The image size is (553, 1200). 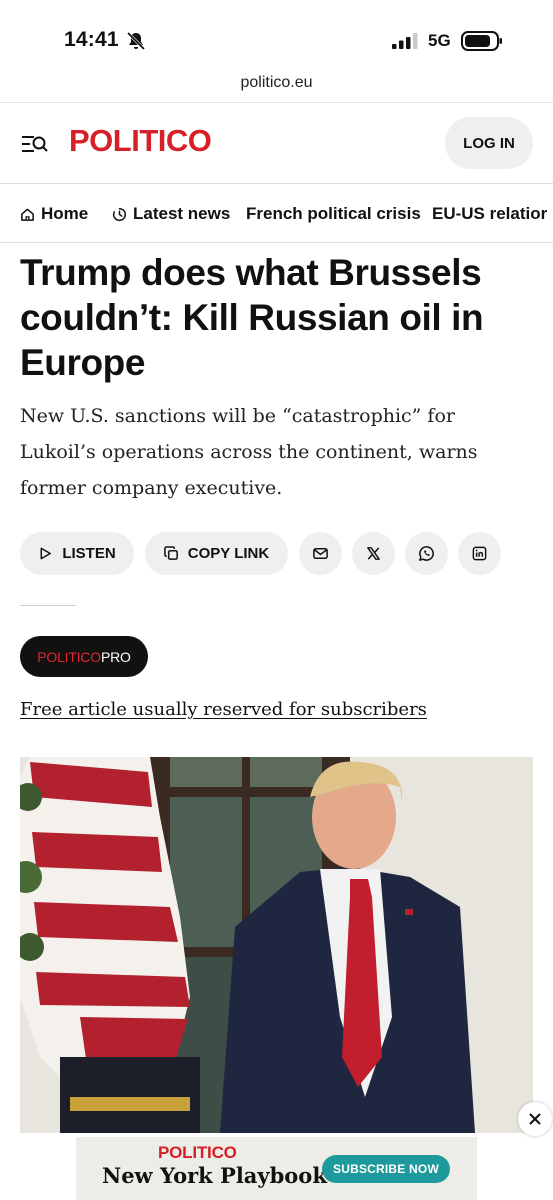 I want to click on mail-icon, so click(x=320, y=553).